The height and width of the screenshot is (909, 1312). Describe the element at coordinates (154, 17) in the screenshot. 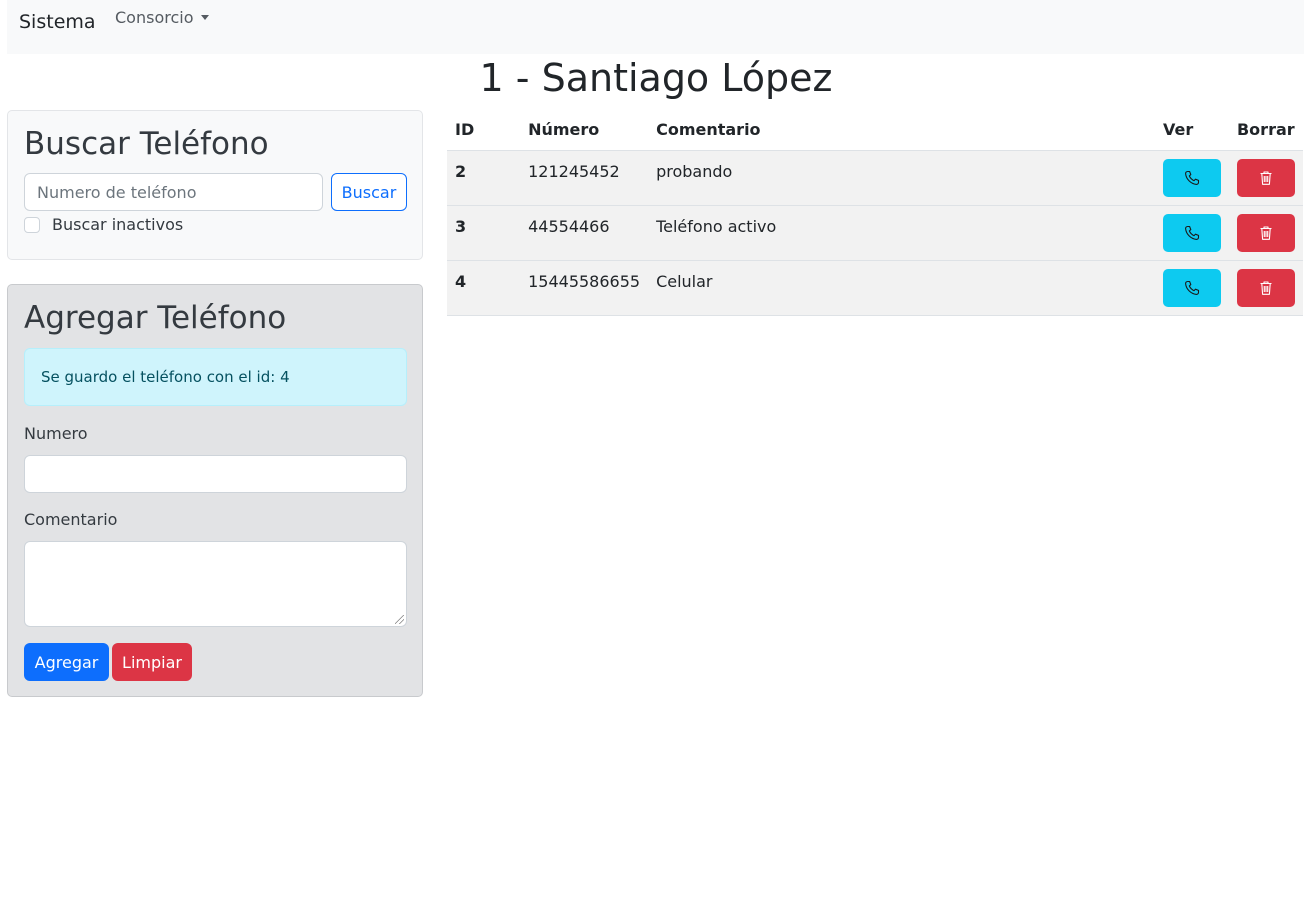

I see `consorcio-dropdown-label: Consorcio` at that location.